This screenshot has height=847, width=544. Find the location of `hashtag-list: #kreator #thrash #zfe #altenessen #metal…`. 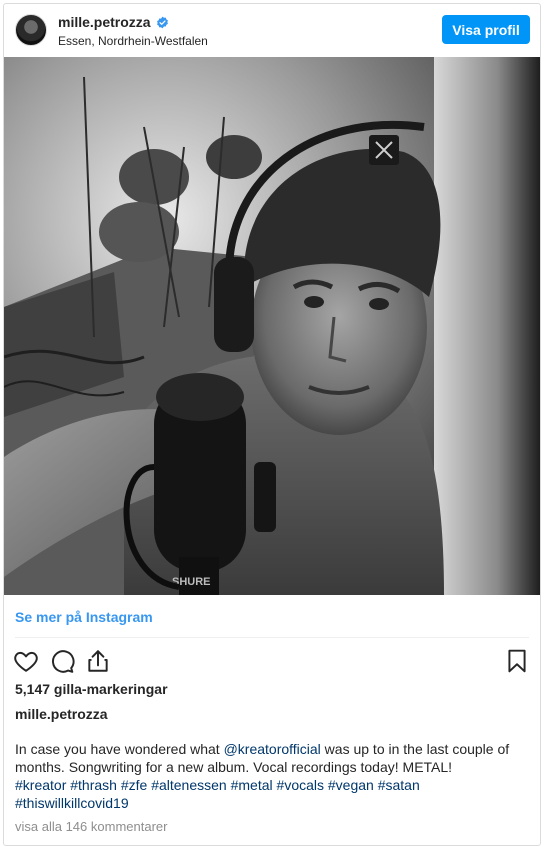

hashtag-list: #kreator #thrash #zfe #altenessen #metal… is located at coordinates (217, 794).